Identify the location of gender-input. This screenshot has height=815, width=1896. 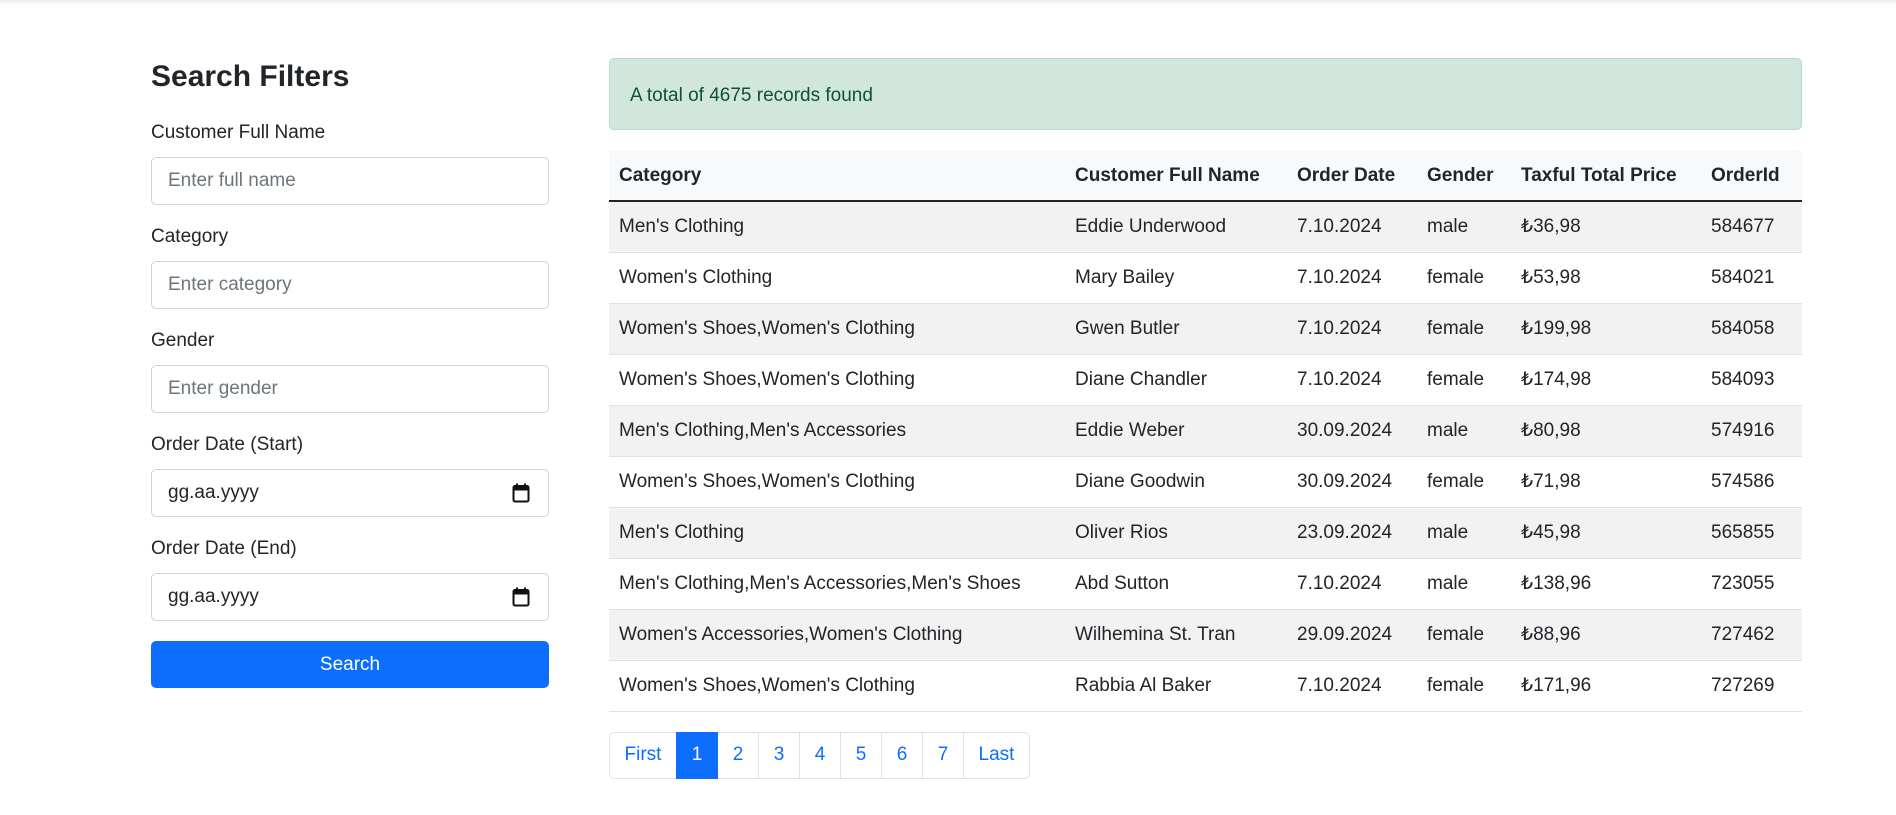
(350, 389).